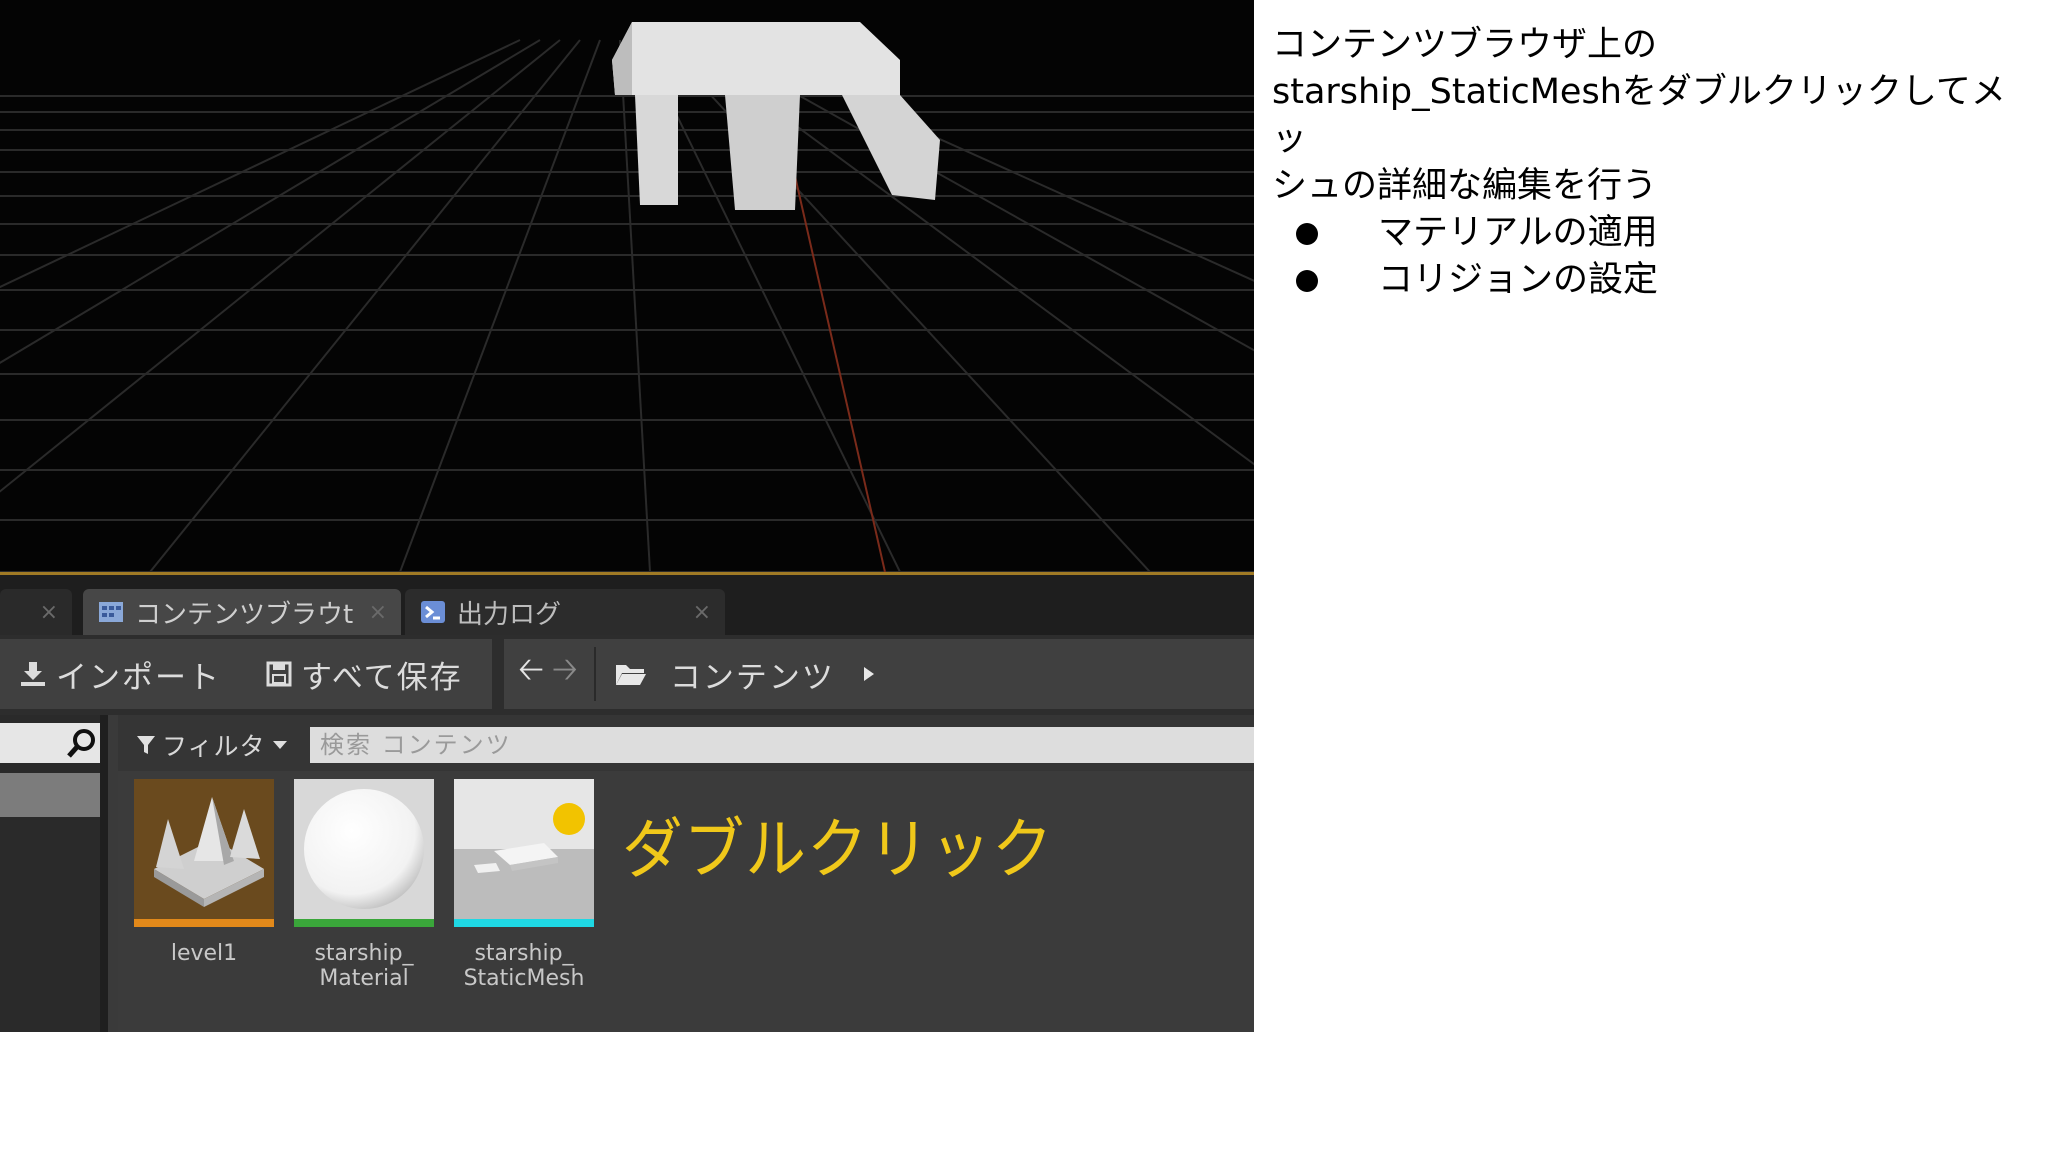  What do you see at coordinates (209, 852) in the screenshot?
I see `level-icon` at bounding box center [209, 852].